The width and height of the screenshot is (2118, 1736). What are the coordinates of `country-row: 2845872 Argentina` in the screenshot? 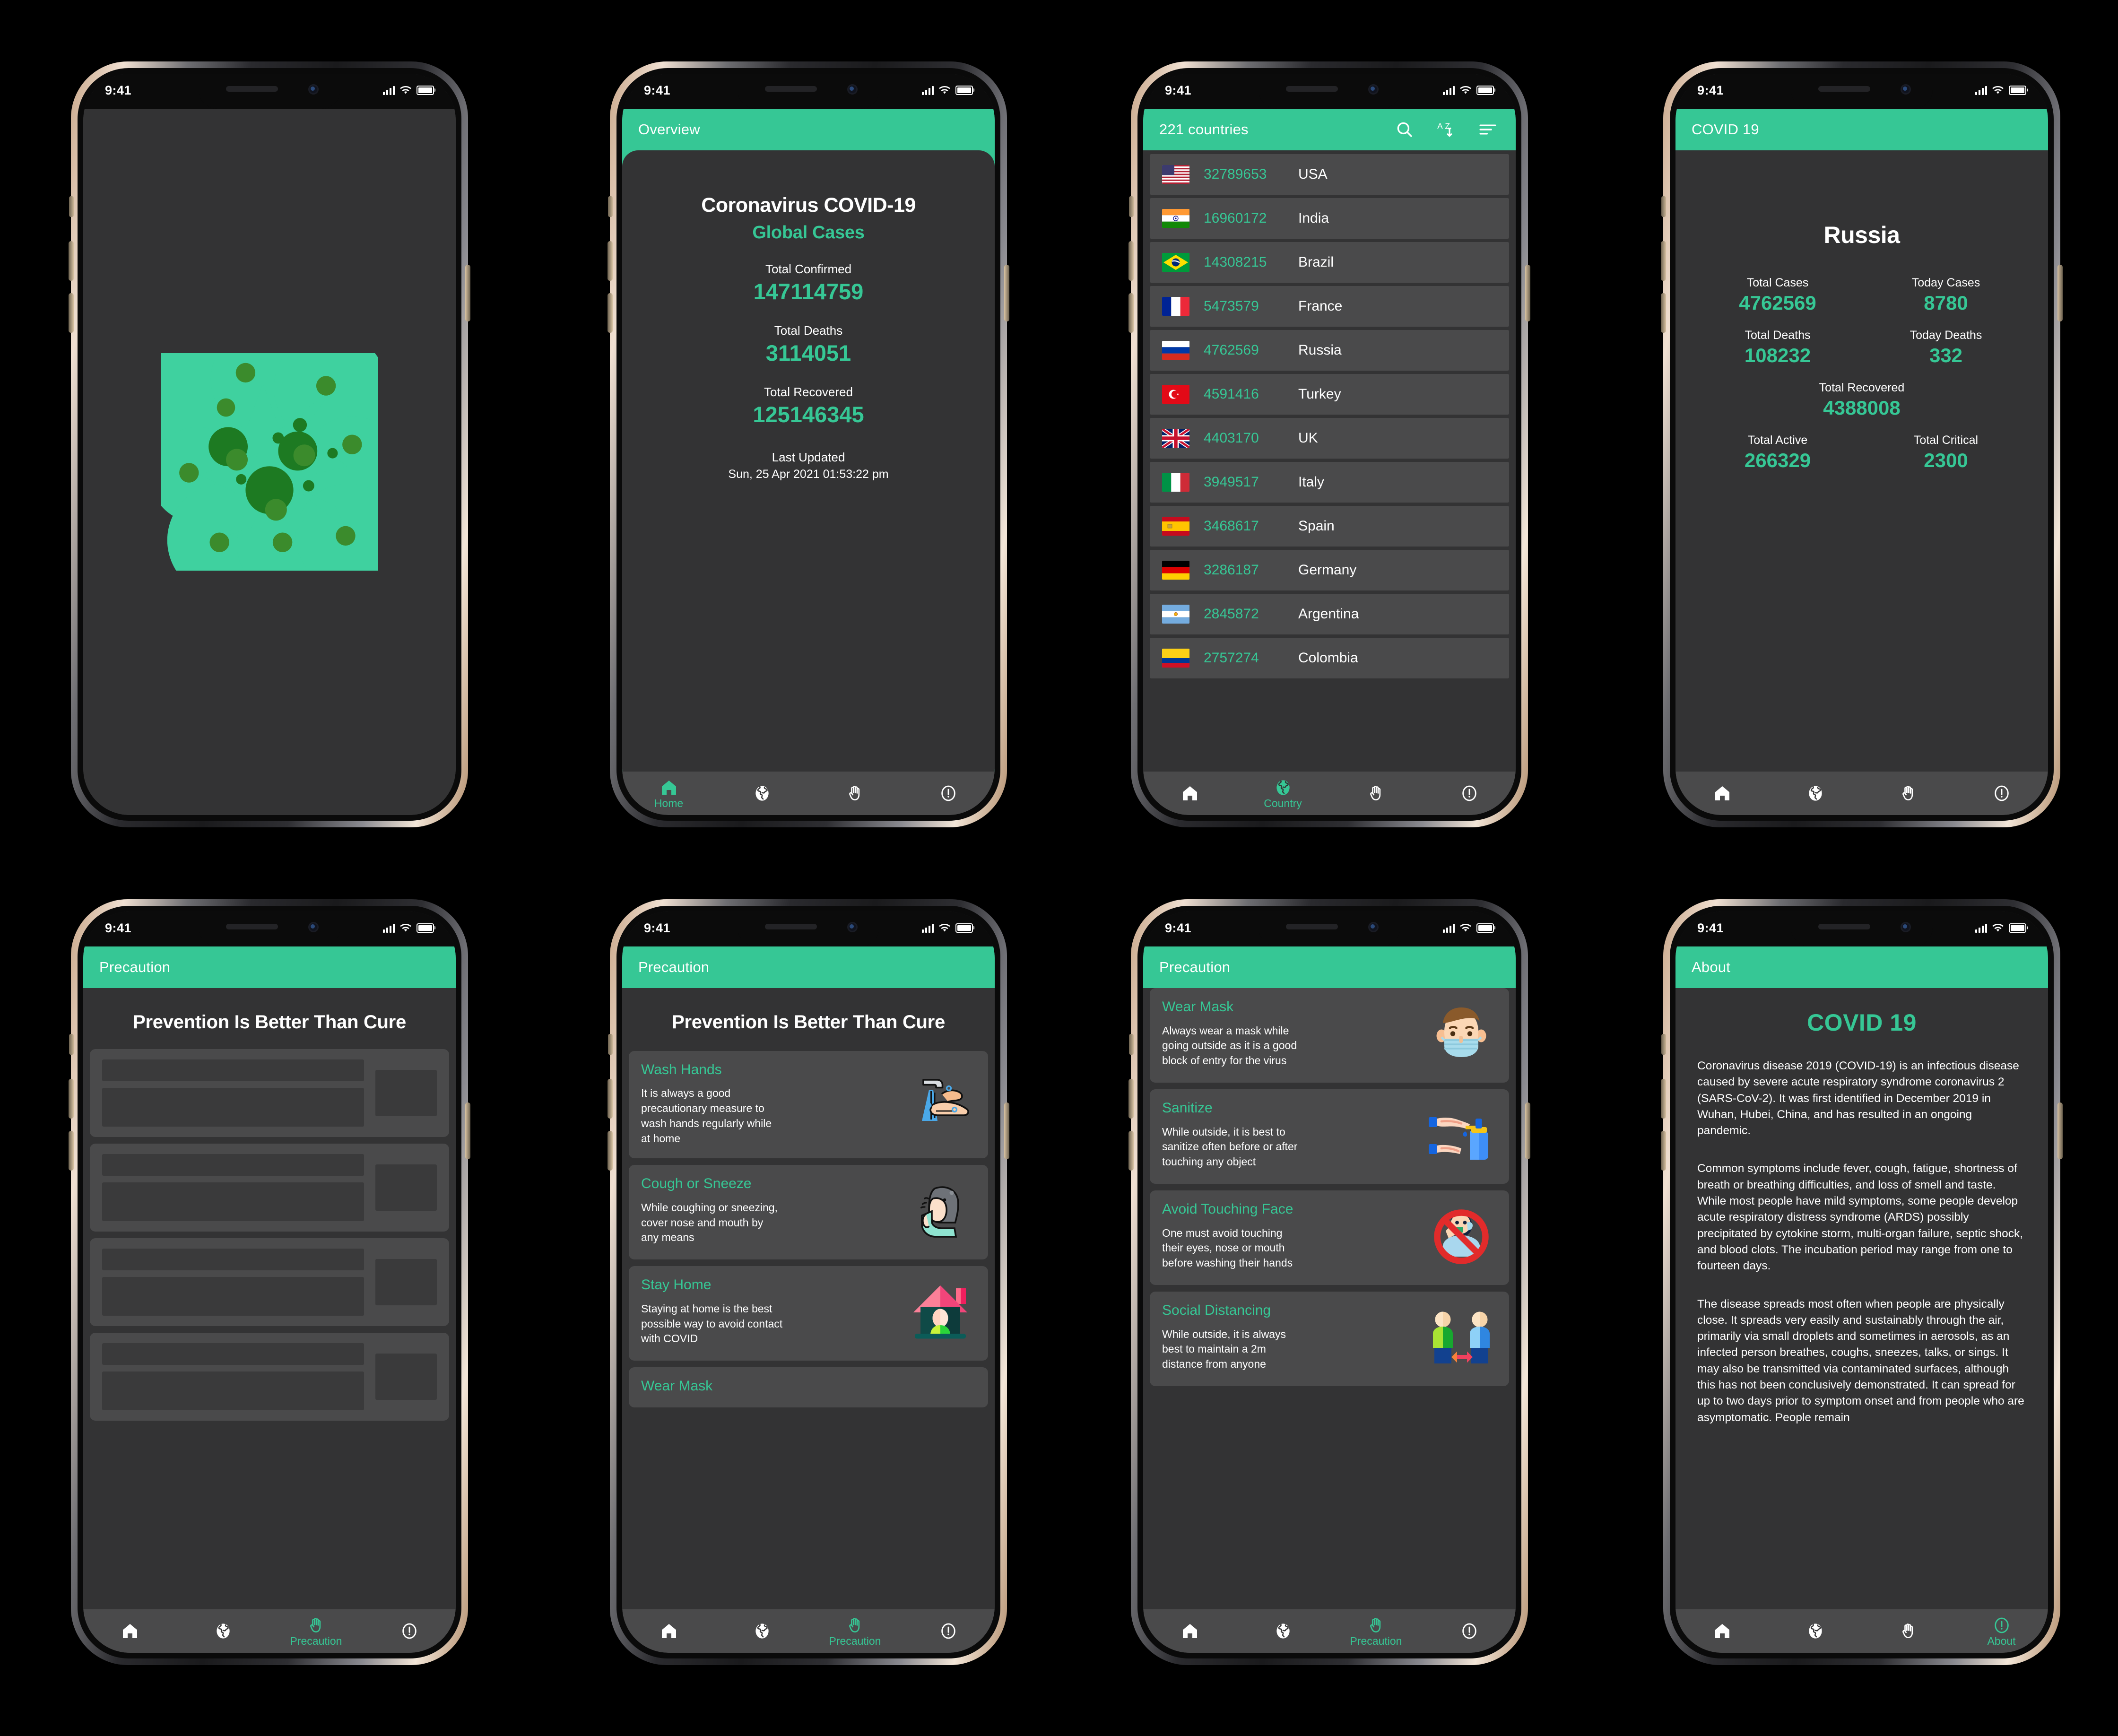 It's located at (1330, 614).